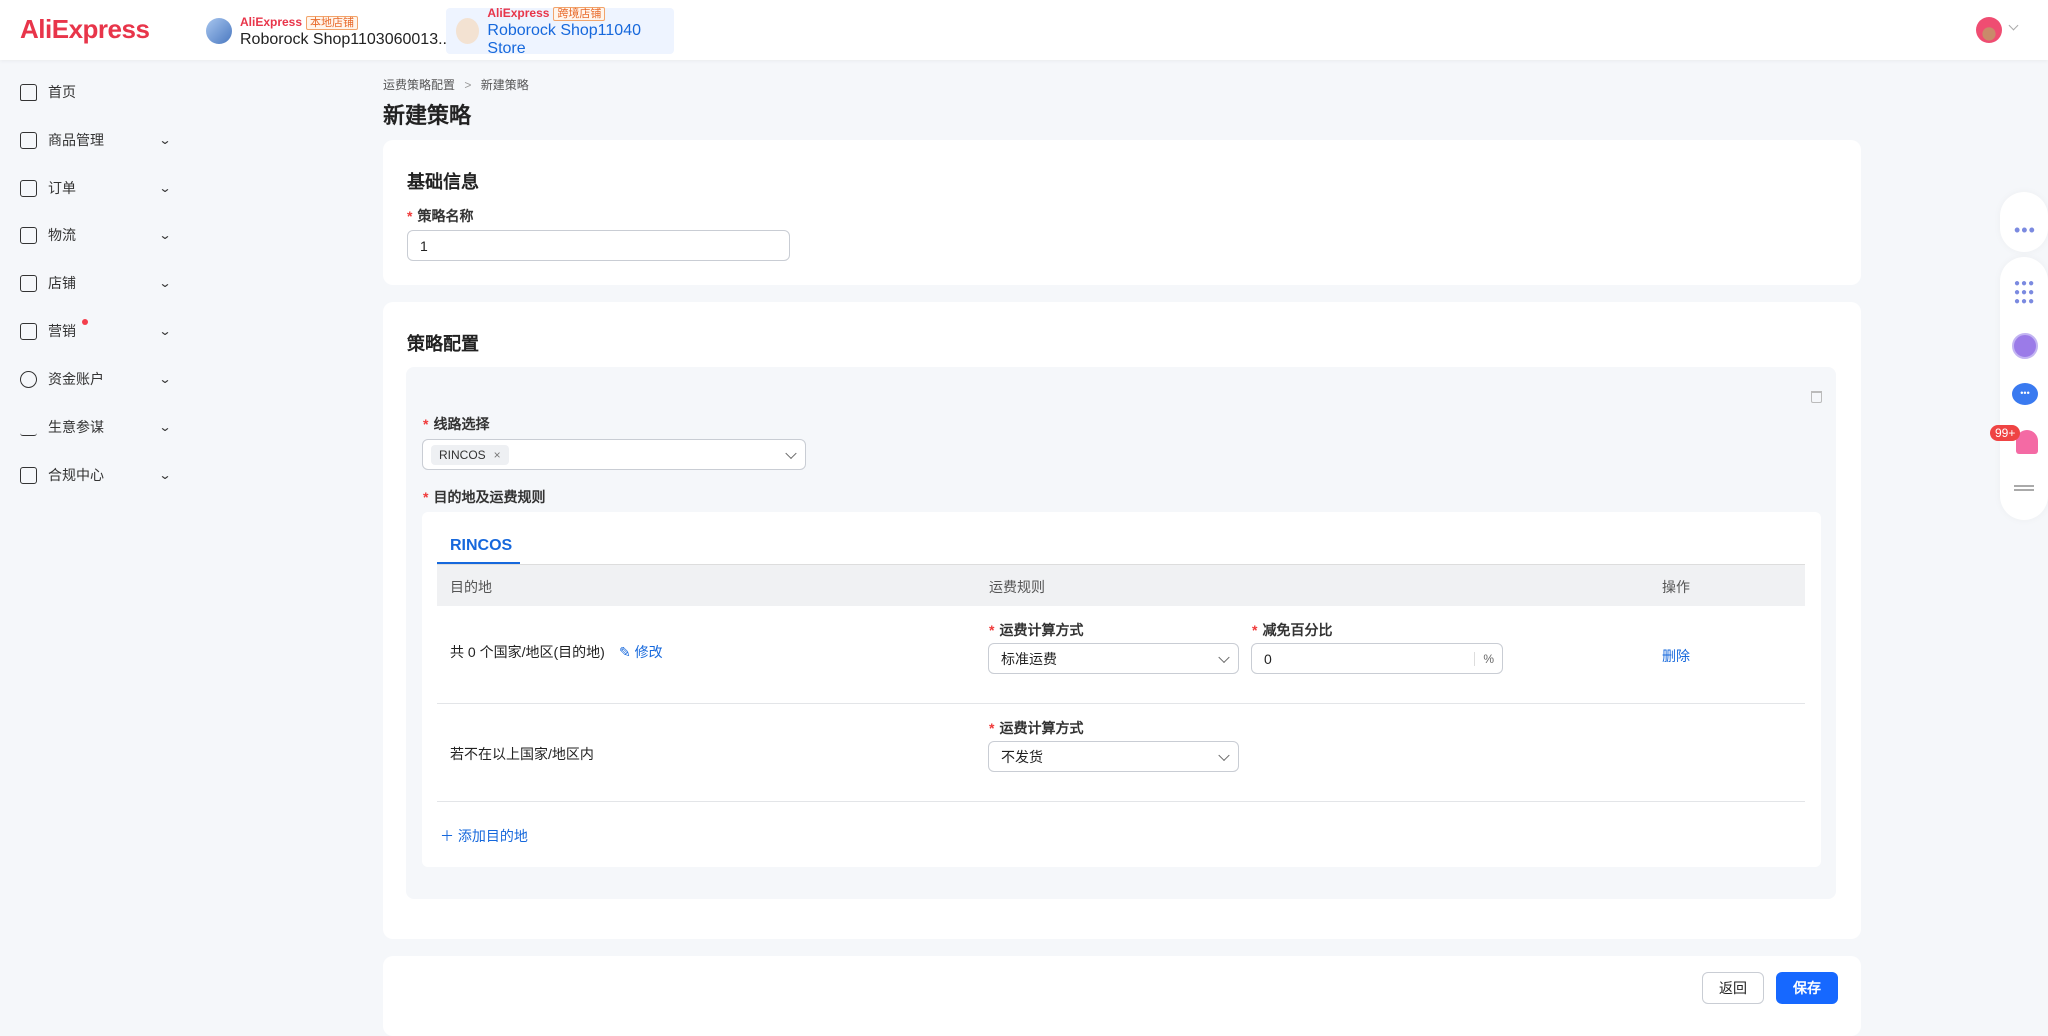 This screenshot has height=1036, width=2048. I want to click on float-toolbar: ●●● ●●● ●●● ••• 99+, so click(2019, 388).